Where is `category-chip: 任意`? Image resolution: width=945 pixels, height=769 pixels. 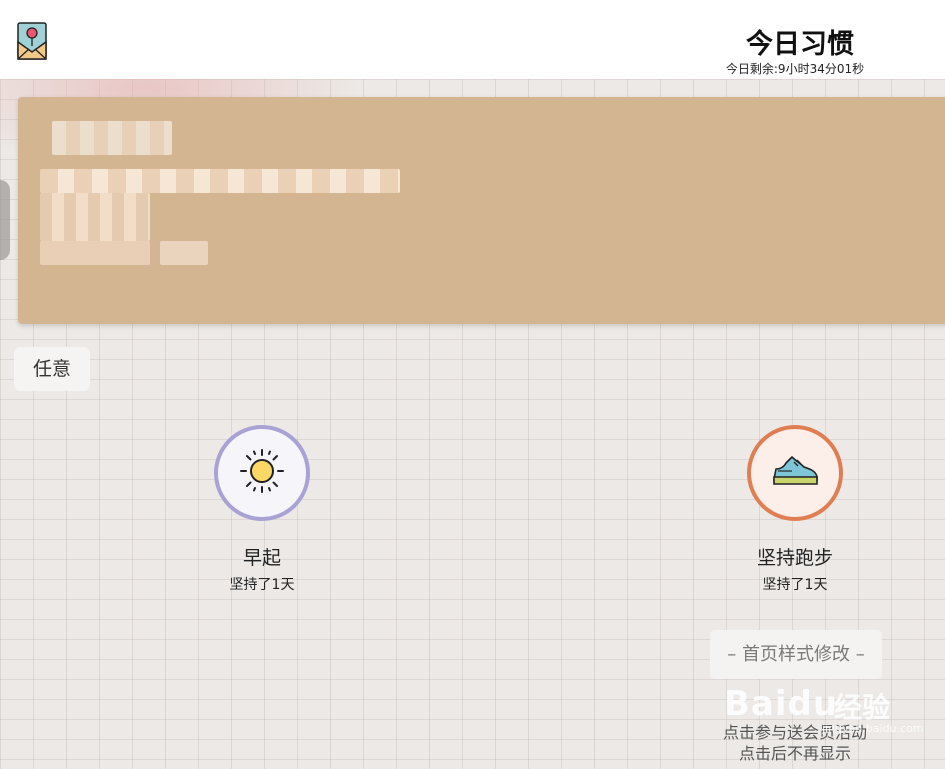
category-chip: 任意 is located at coordinates (52, 369).